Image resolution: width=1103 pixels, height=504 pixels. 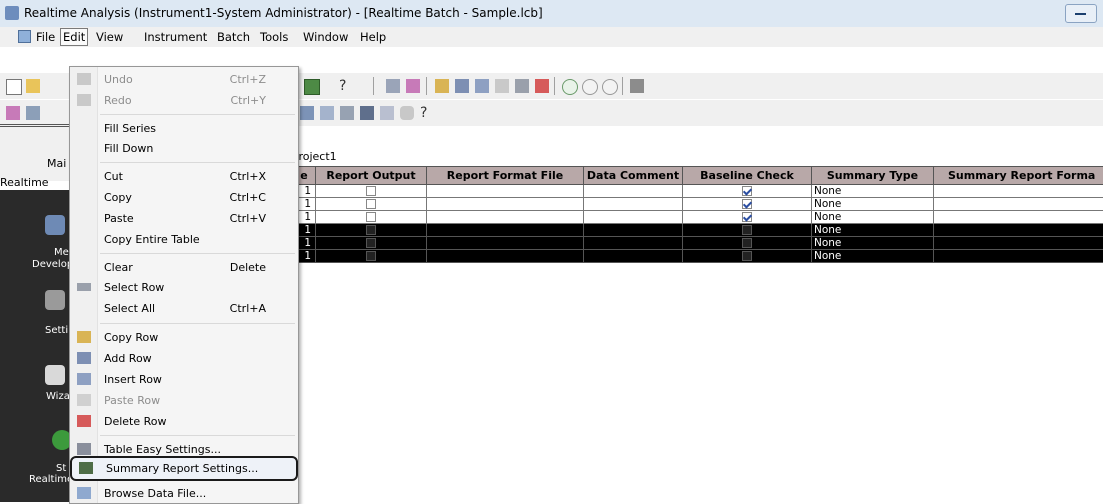 I want to click on text-icon, so click(x=387, y=113).